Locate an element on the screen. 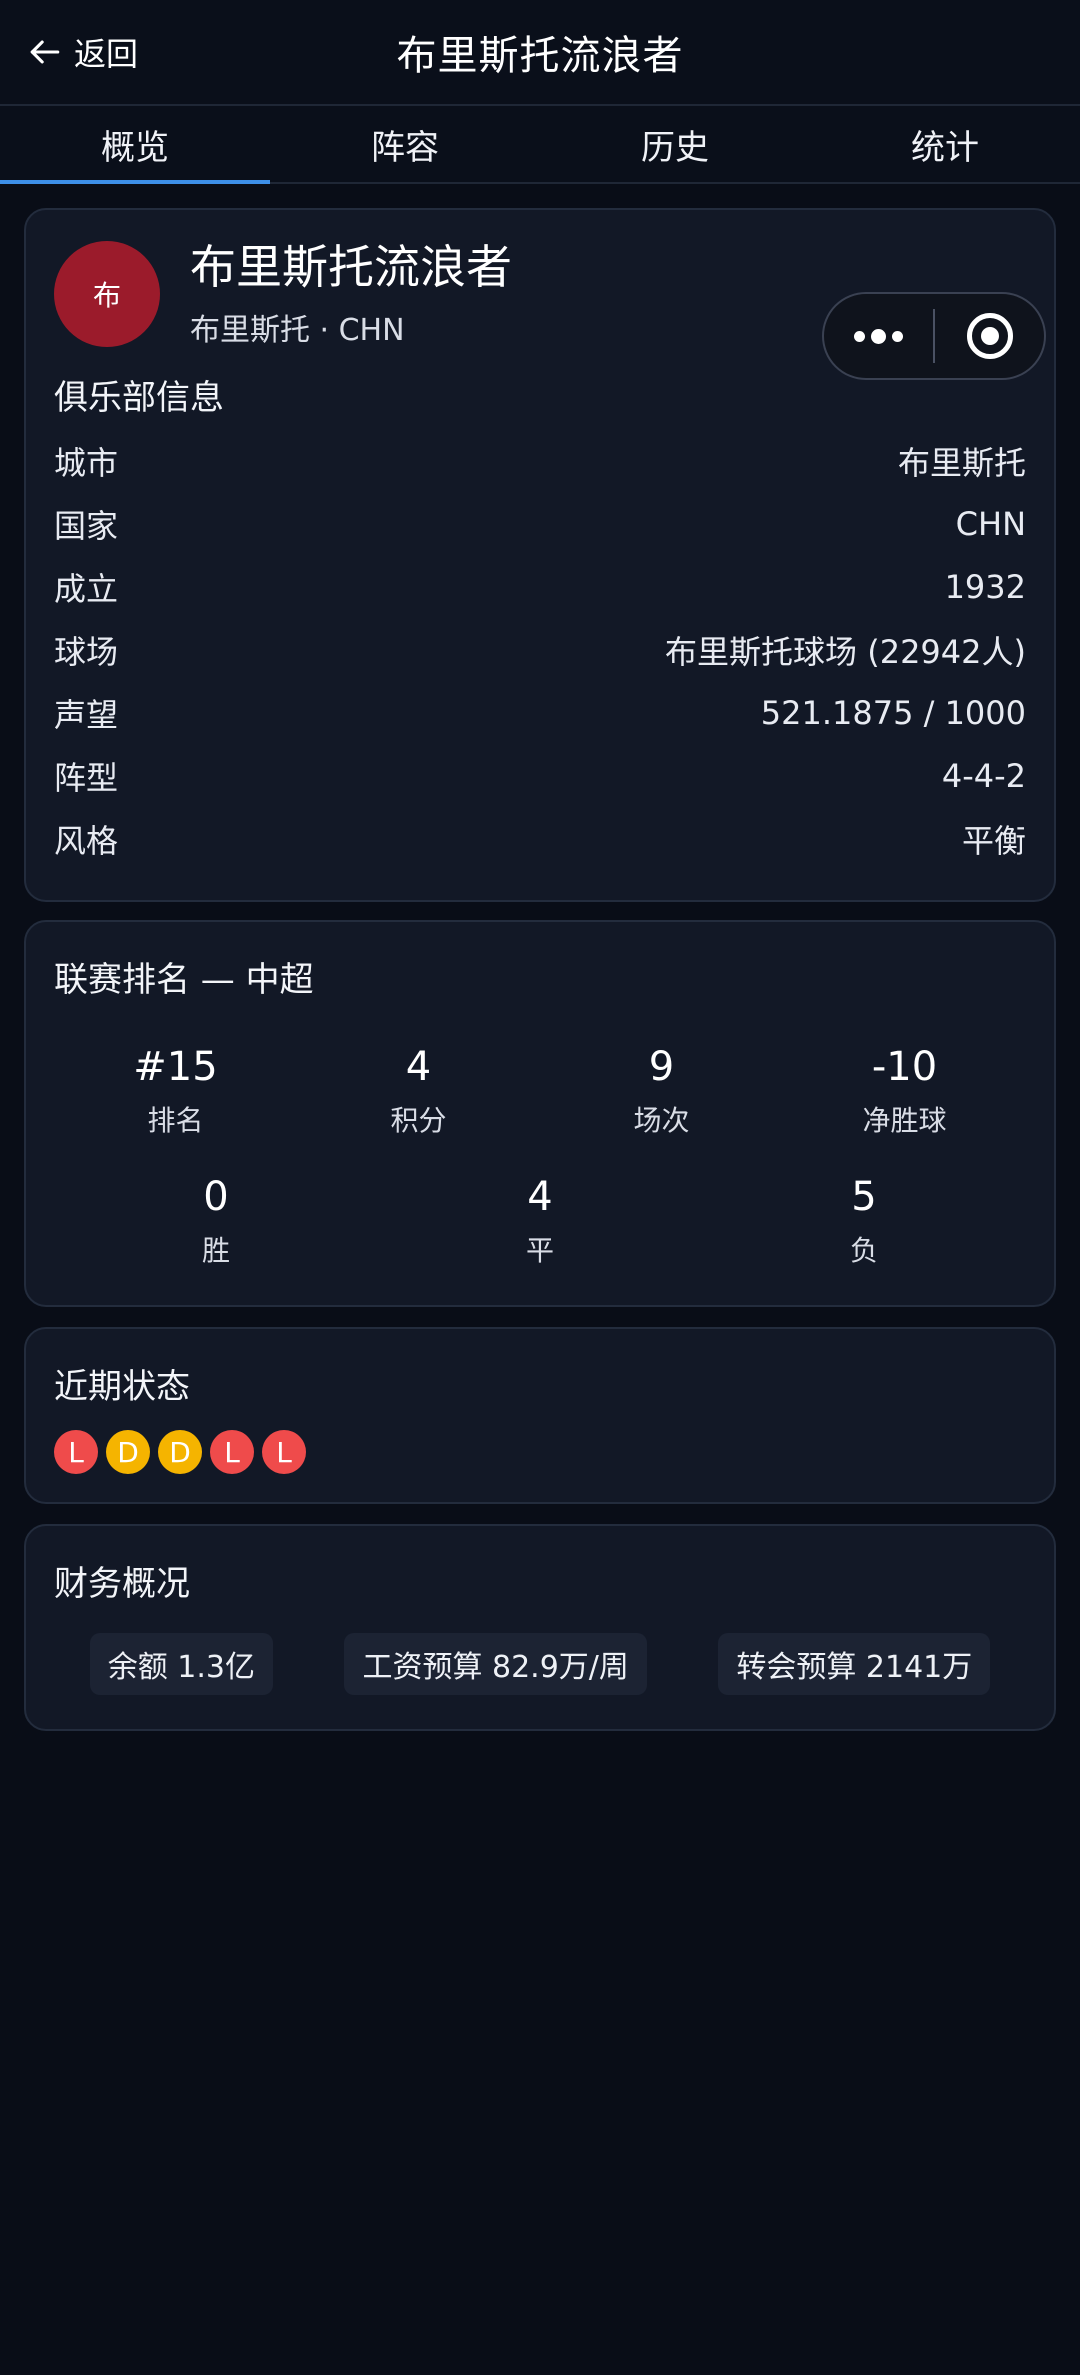 The image size is (1080, 2375). page-title: 布里斯托流浪者 is located at coordinates (540, 56).